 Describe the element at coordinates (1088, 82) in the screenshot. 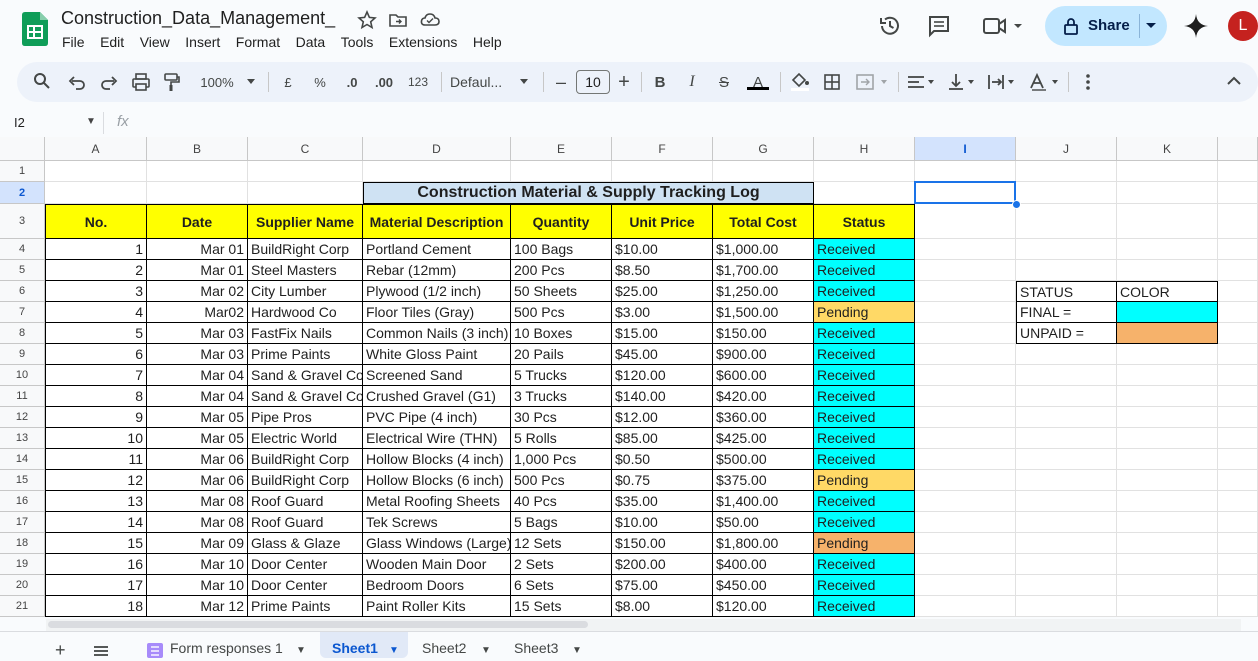

I see `more-options-icon` at that location.